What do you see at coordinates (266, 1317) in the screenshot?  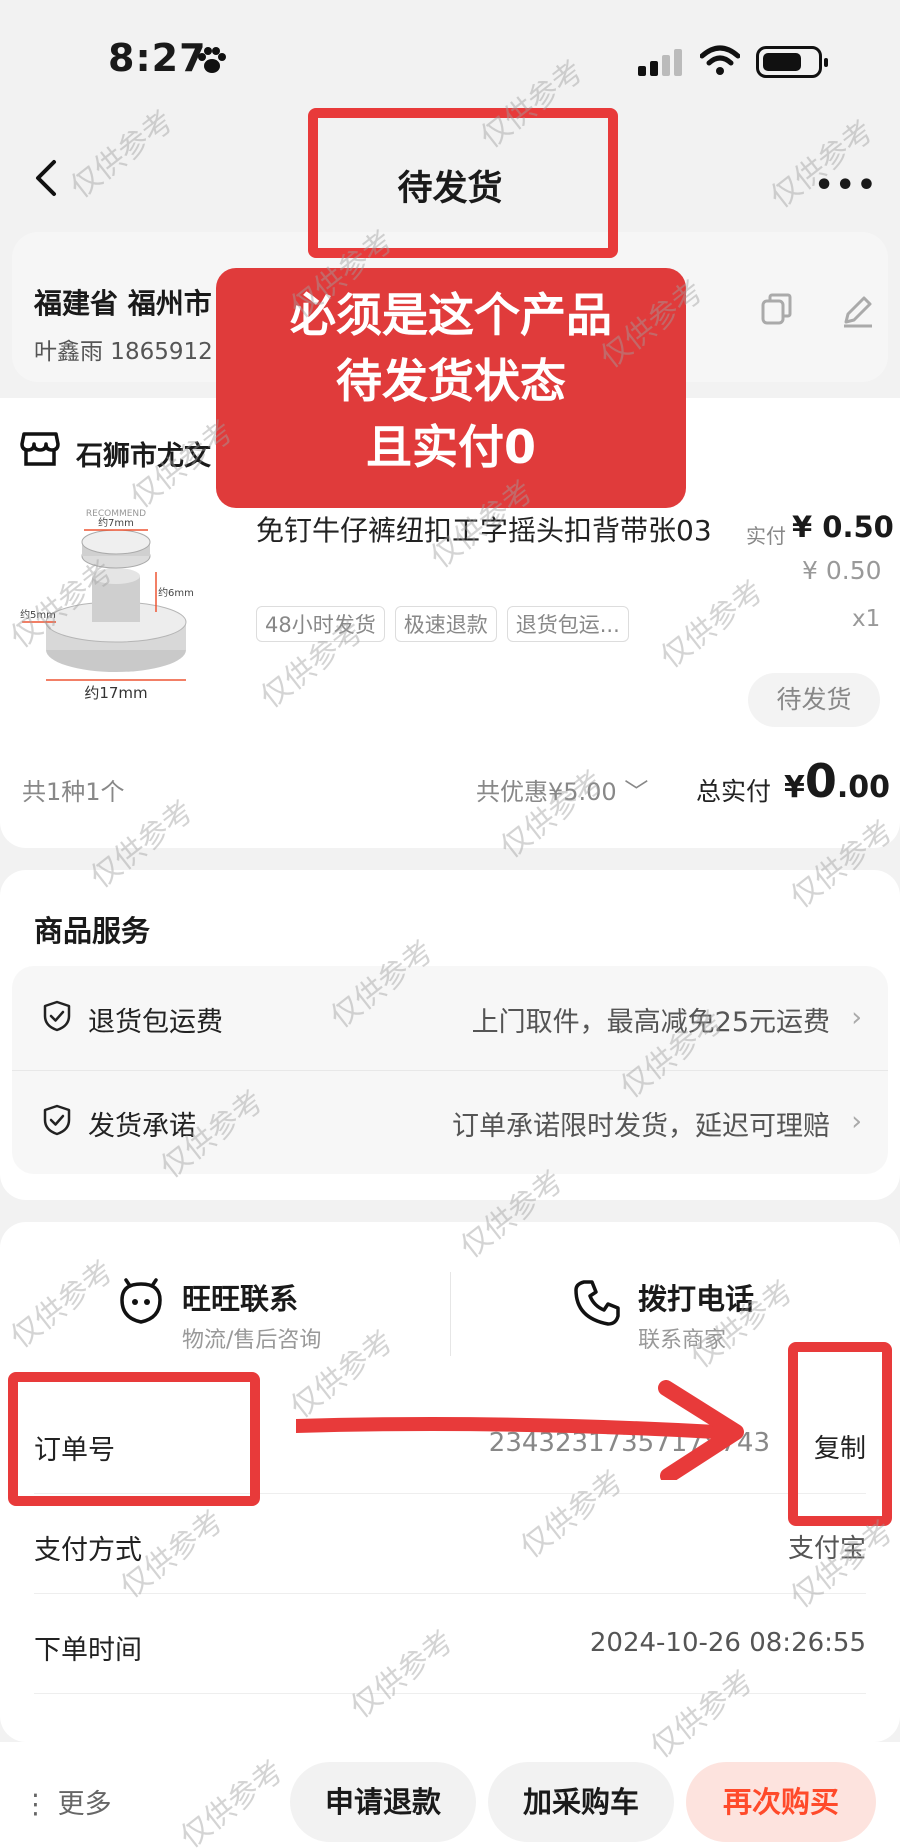 I see `wangwang-contact-button: 旺旺联系 物流/售后咨询` at bounding box center [266, 1317].